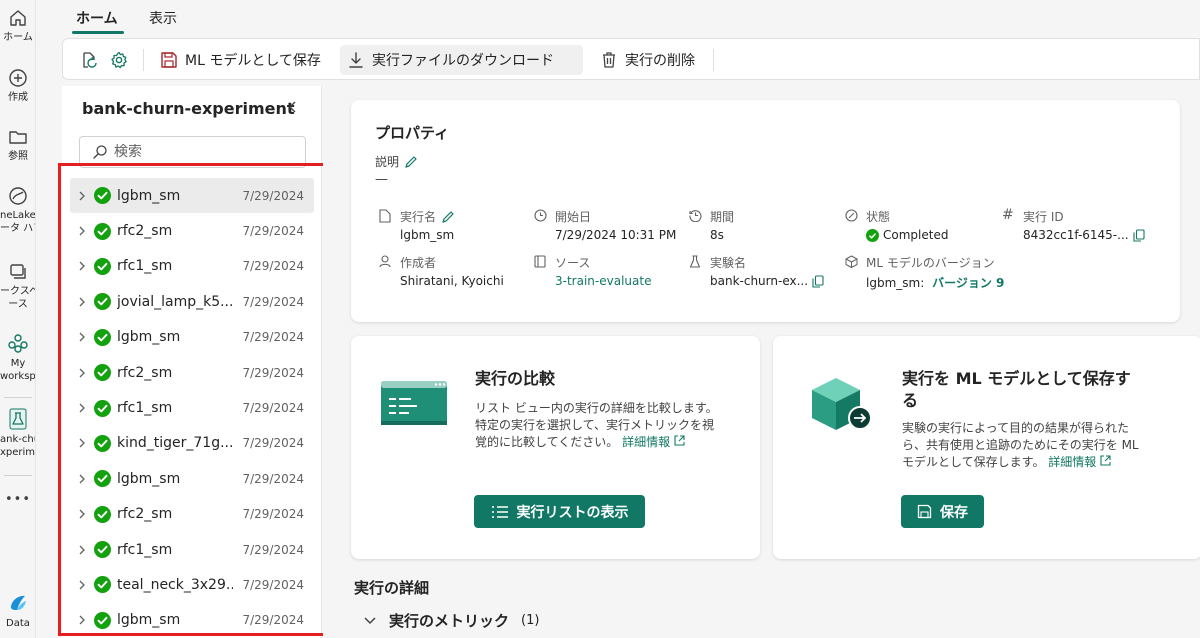 This screenshot has width=1200, height=638. Describe the element at coordinates (18, 291) in the screenshot. I see `rail-workspaces-label-1: ークスペ` at that location.